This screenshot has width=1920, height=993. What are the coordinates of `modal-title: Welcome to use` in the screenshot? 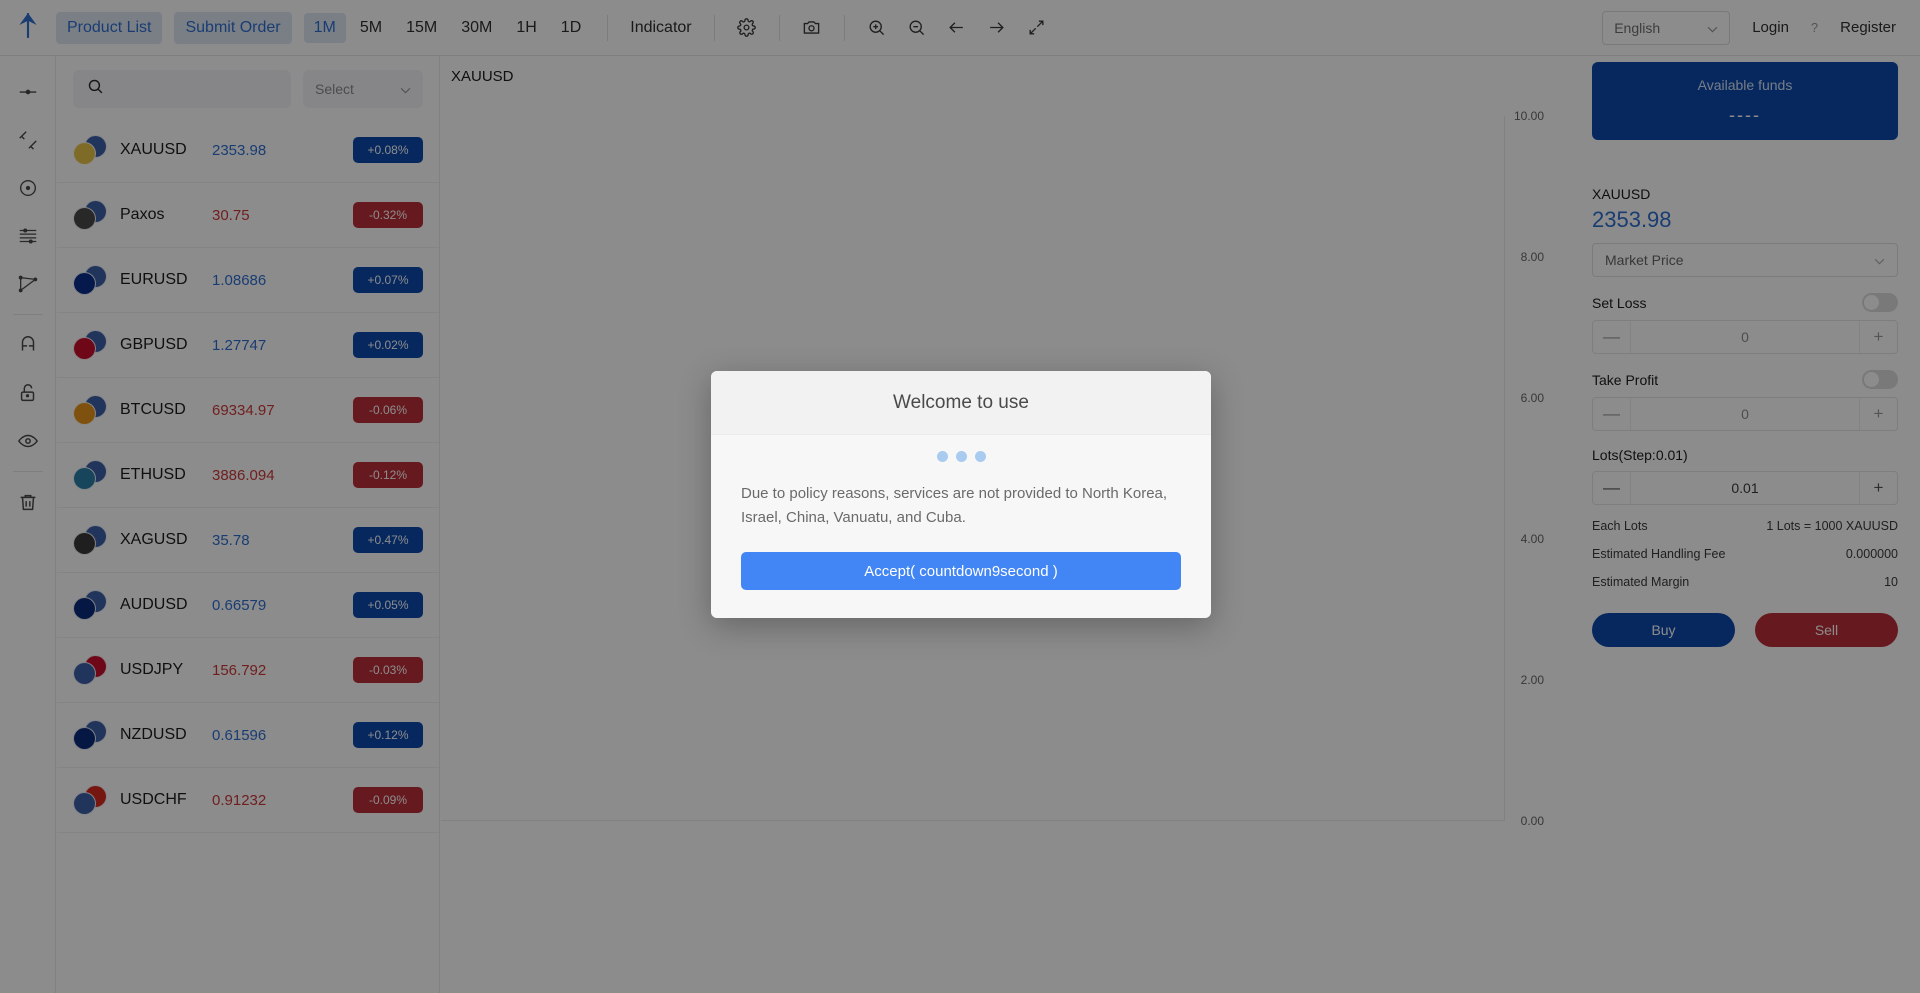 It's located at (961, 402).